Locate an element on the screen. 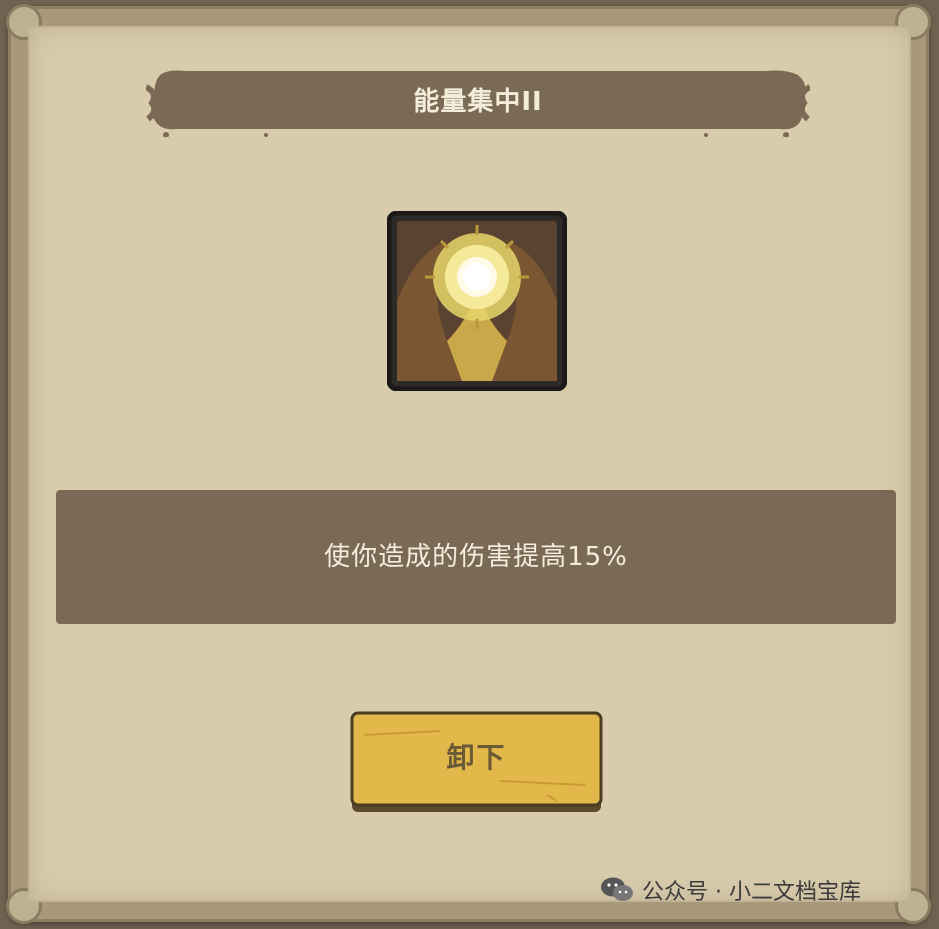 The image size is (939, 929). skill-title: 能量集中II is located at coordinates (478, 102).